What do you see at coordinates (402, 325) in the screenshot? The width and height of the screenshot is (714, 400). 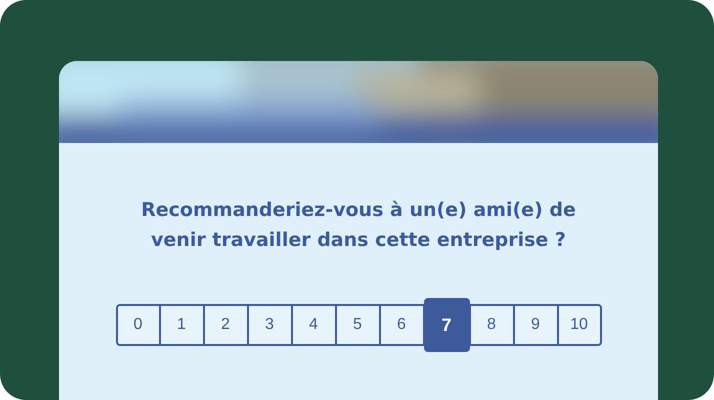 I see `rating-option: 6` at bounding box center [402, 325].